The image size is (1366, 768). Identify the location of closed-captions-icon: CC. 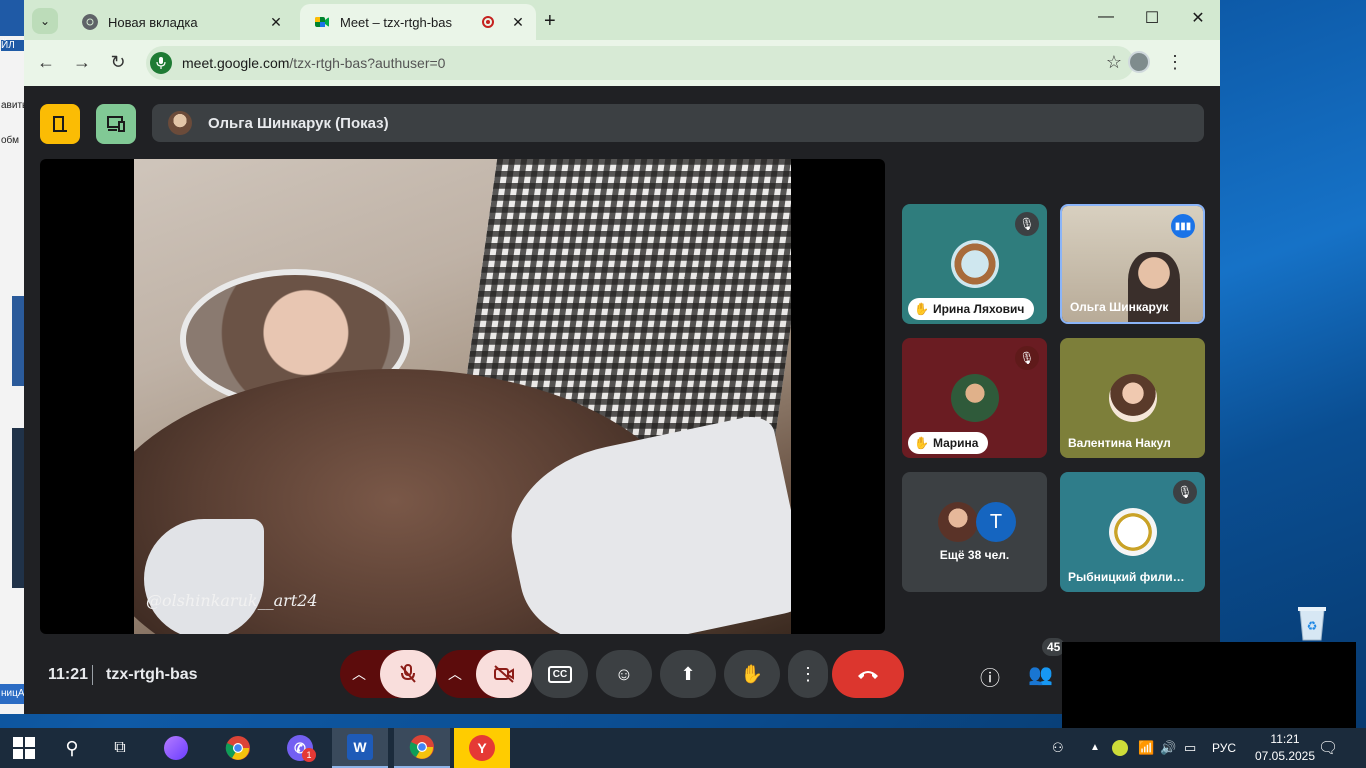
(560, 674).